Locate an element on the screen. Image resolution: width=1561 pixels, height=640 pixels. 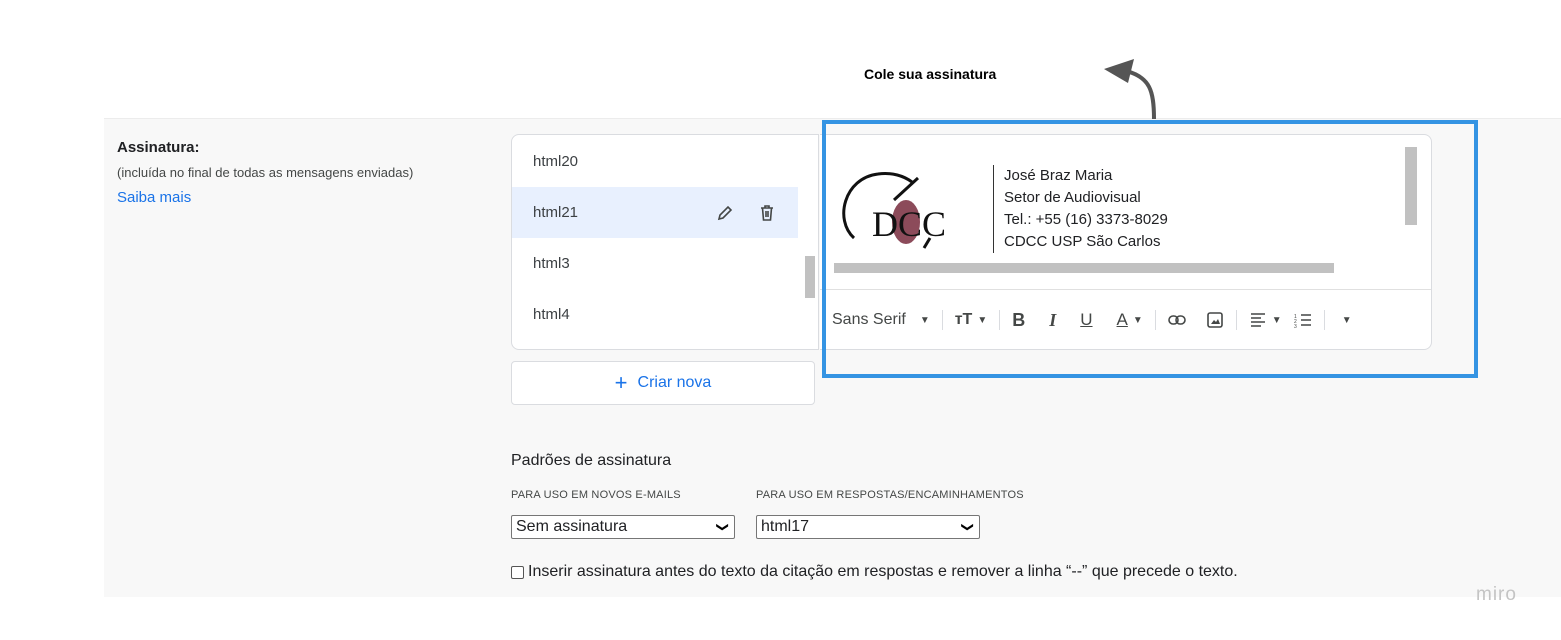
italic-icon: I is located at coordinates (1053, 319).